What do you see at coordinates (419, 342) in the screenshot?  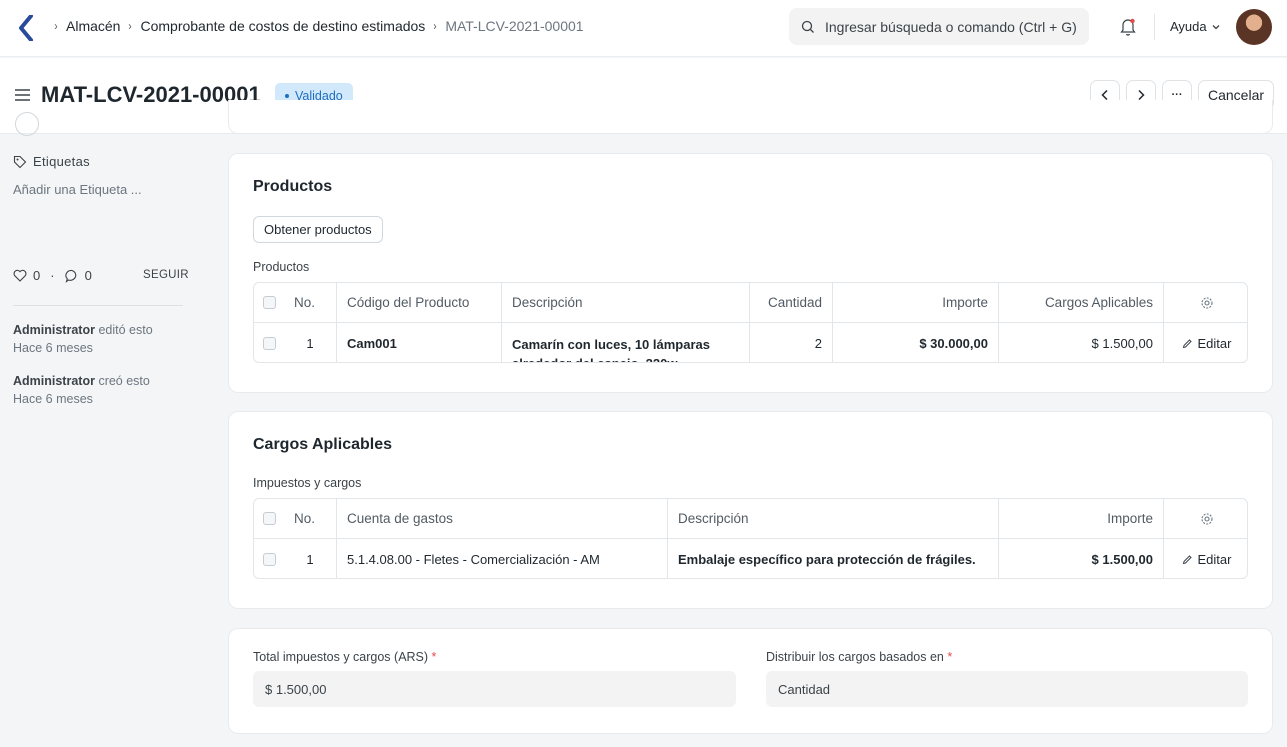 I see `row-item-code: Cam001` at bounding box center [419, 342].